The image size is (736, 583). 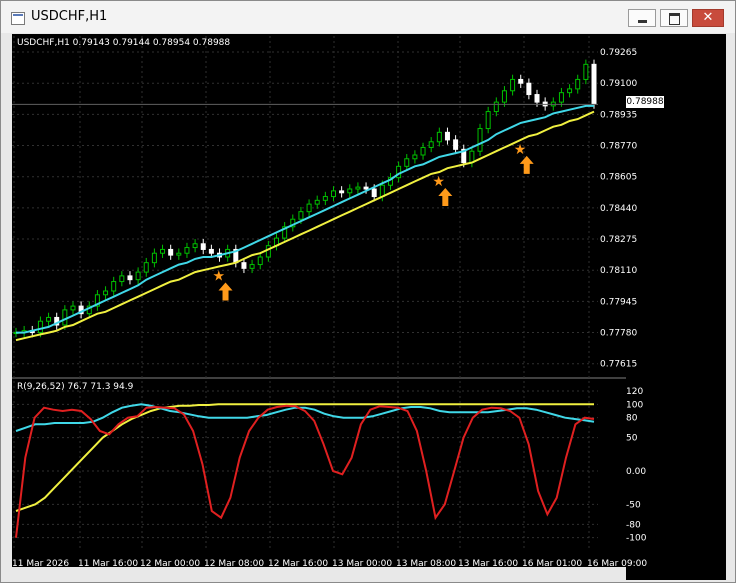 I want to click on x-tick-label: 12 Mar 16:00, so click(x=298, y=564).